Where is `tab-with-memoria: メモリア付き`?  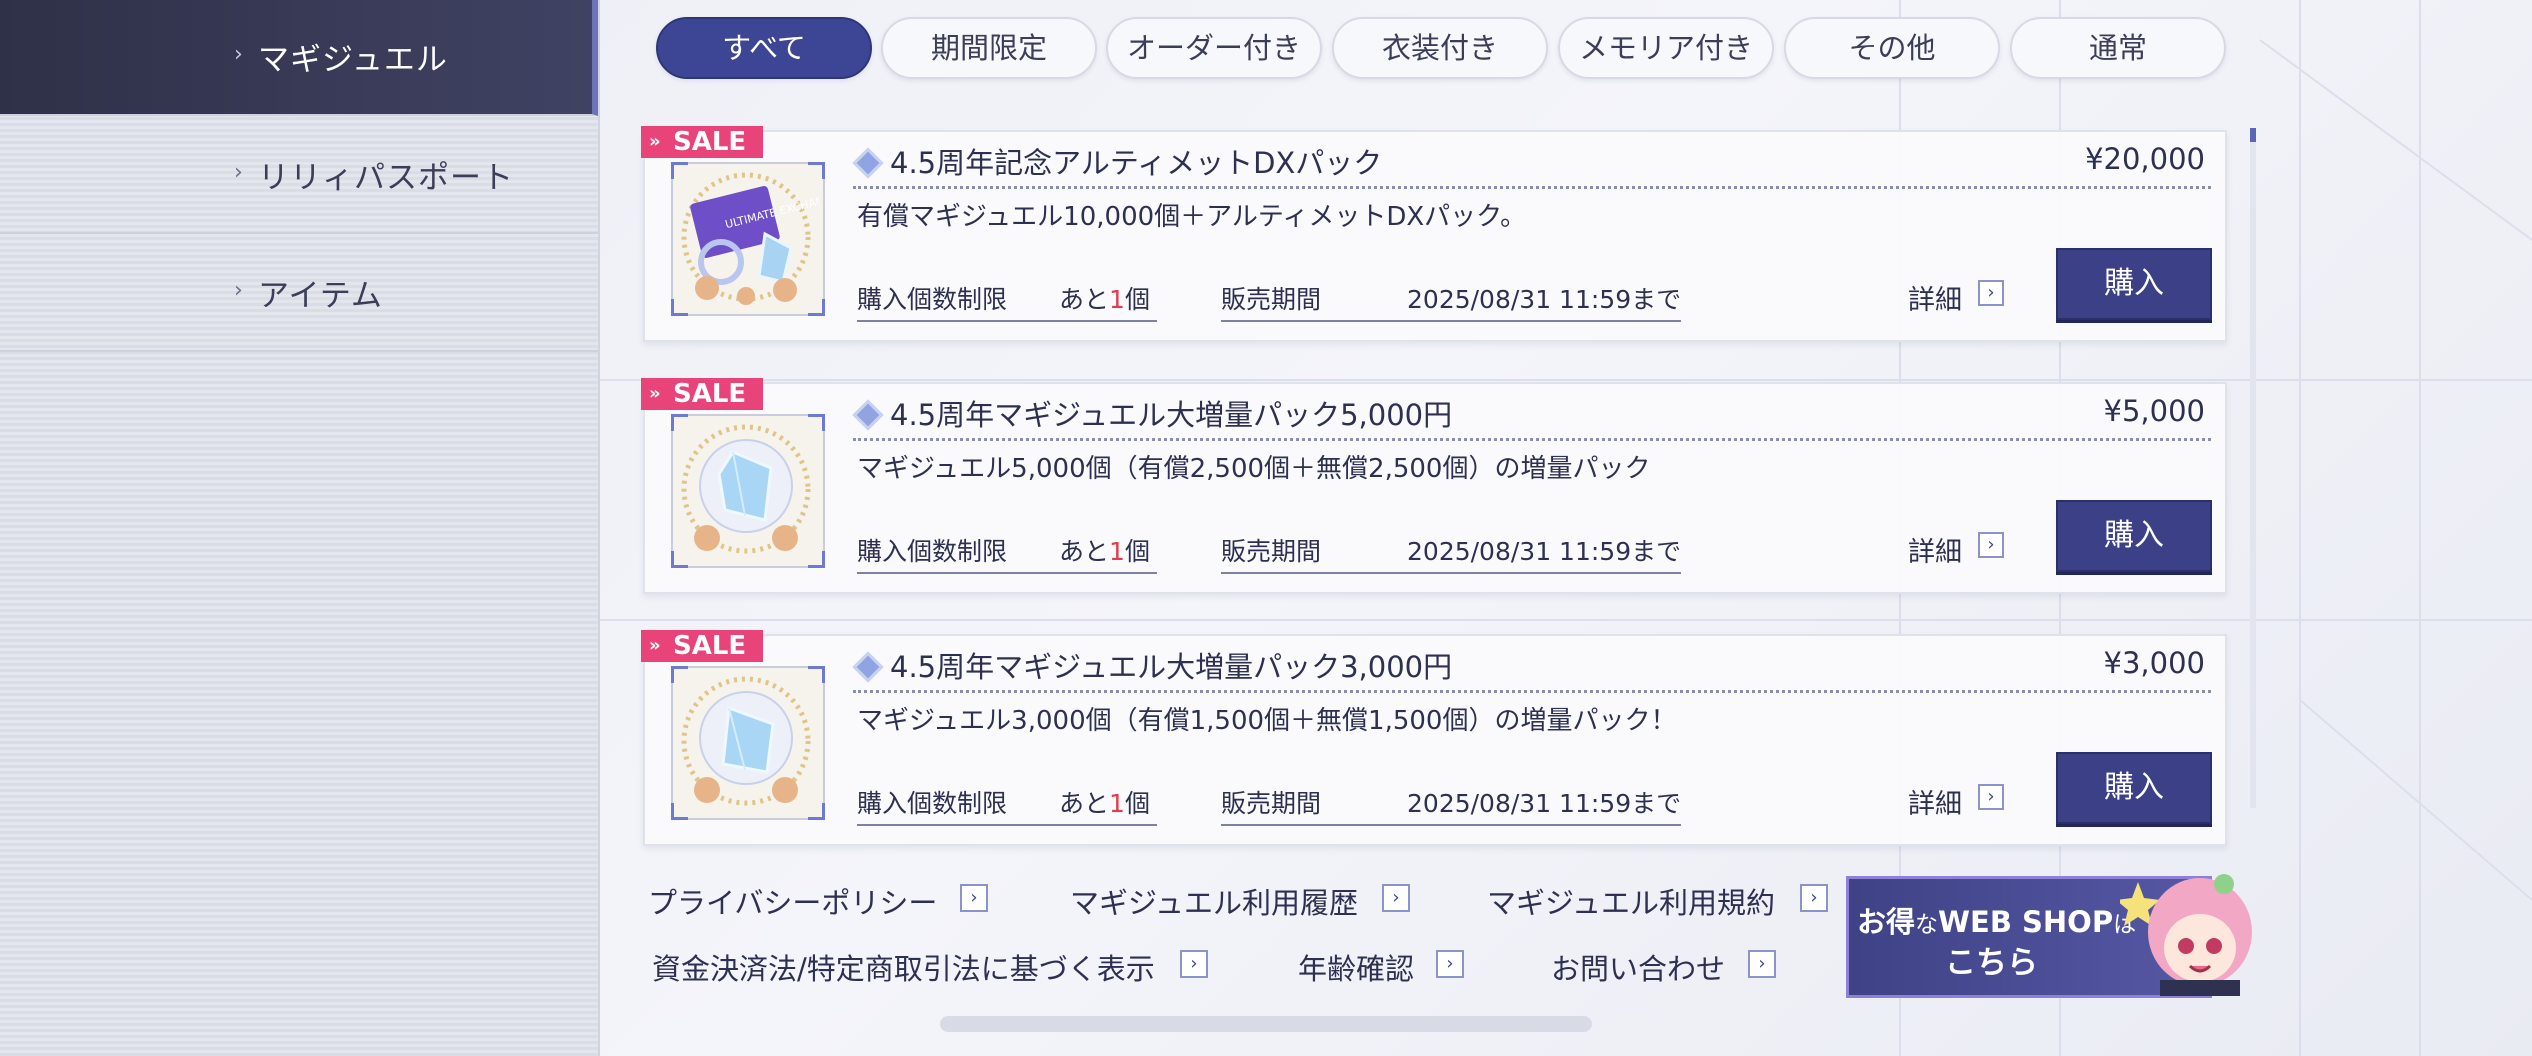
tab-with-memoria: メモリア付き is located at coordinates (1666, 48).